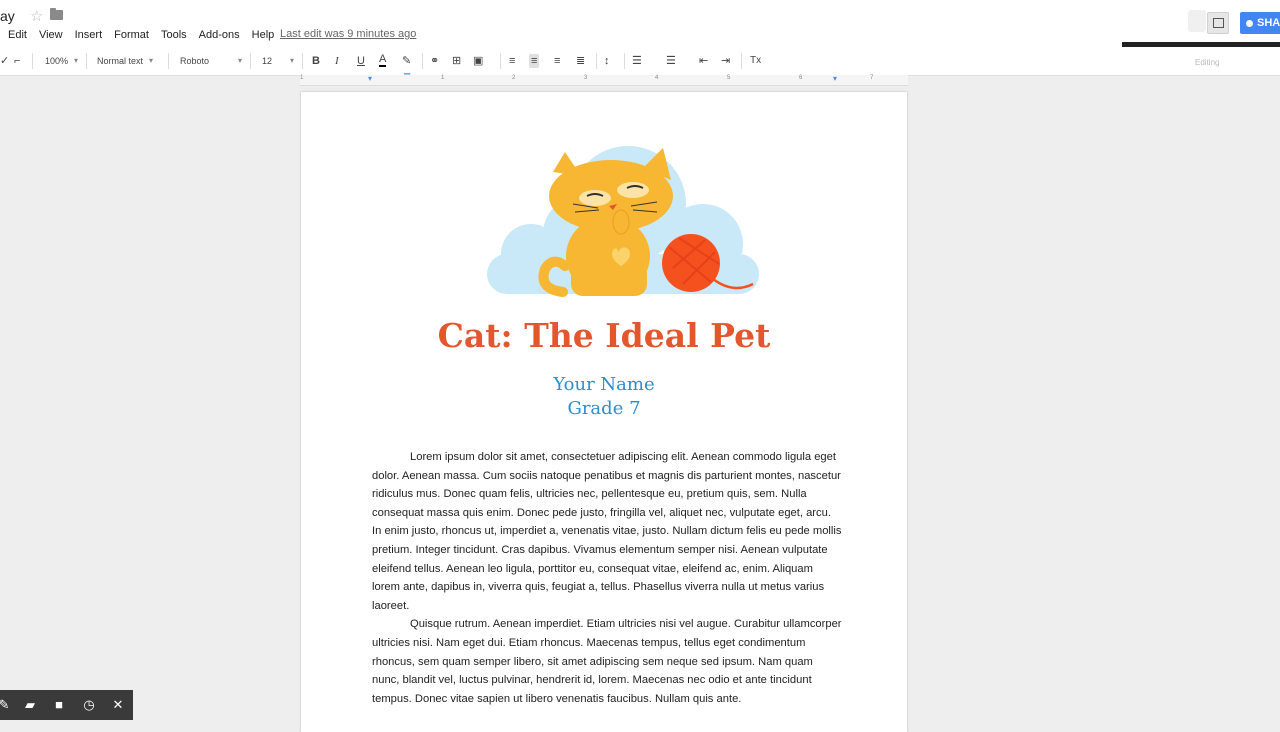 The width and height of the screenshot is (1280, 732). What do you see at coordinates (316, 61) in the screenshot?
I see `bold-button: B` at bounding box center [316, 61].